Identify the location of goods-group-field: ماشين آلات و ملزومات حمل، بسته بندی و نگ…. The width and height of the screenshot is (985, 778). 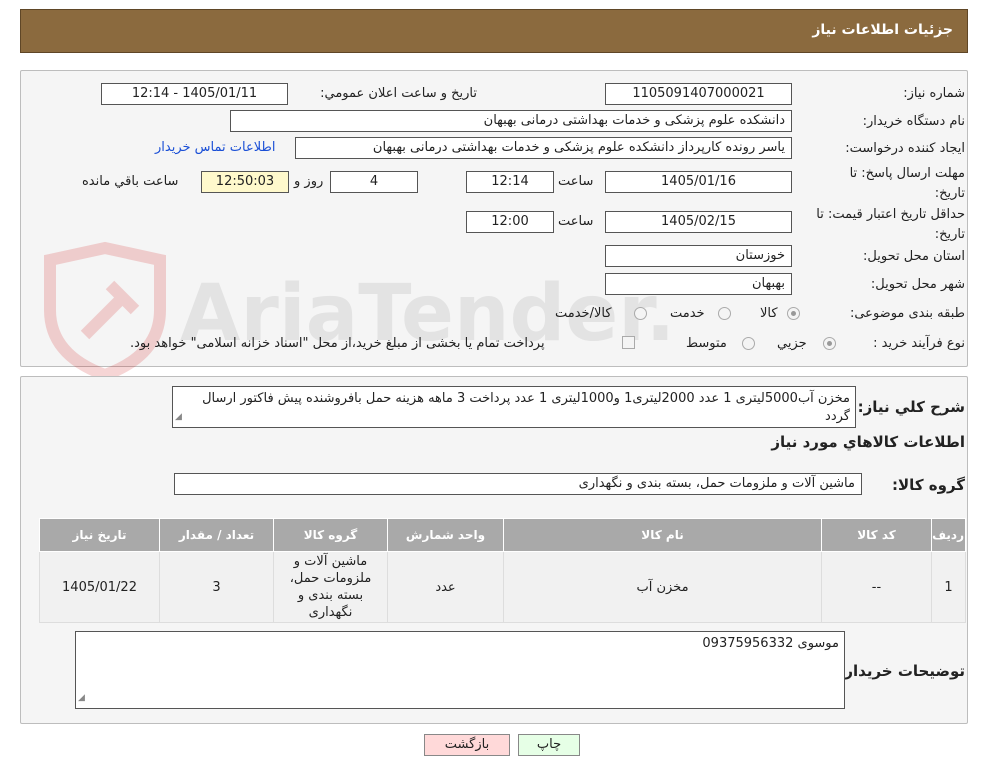
(518, 484).